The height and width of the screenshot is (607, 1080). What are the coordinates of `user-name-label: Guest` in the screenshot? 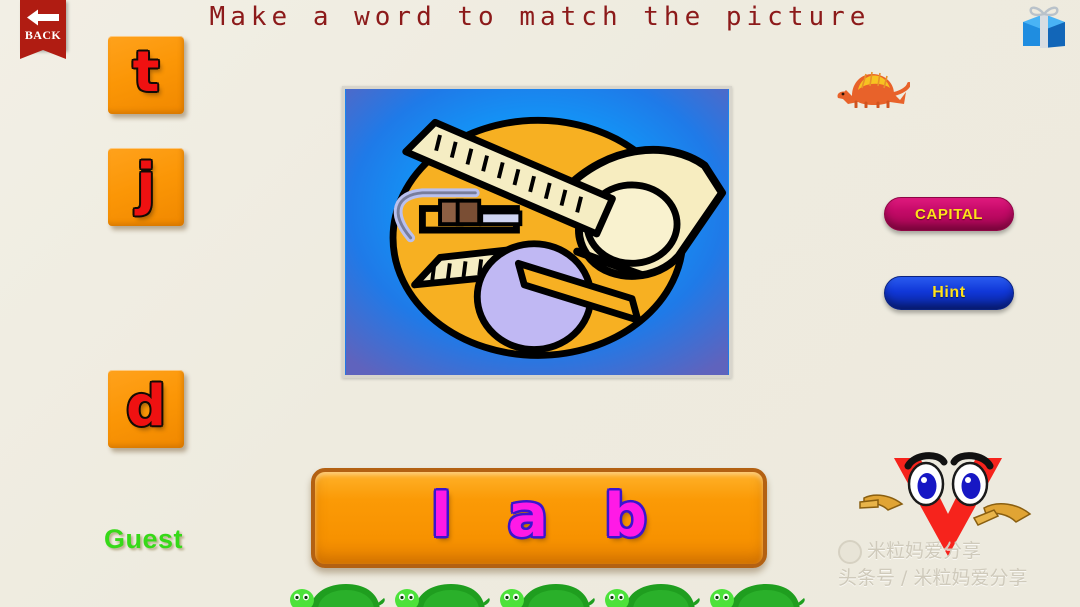 It's located at (143, 539).